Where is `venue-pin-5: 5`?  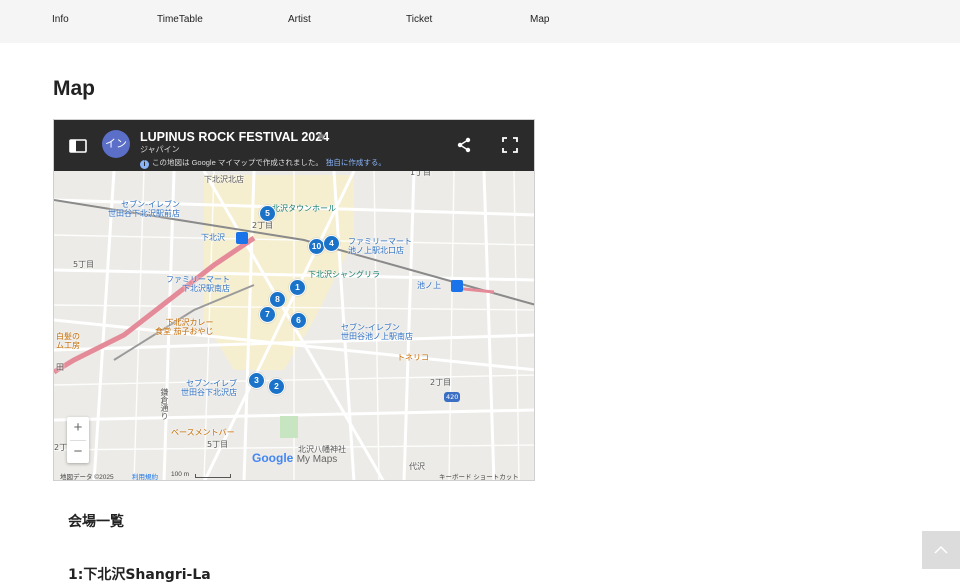
venue-pin-5: 5 is located at coordinates (267, 213).